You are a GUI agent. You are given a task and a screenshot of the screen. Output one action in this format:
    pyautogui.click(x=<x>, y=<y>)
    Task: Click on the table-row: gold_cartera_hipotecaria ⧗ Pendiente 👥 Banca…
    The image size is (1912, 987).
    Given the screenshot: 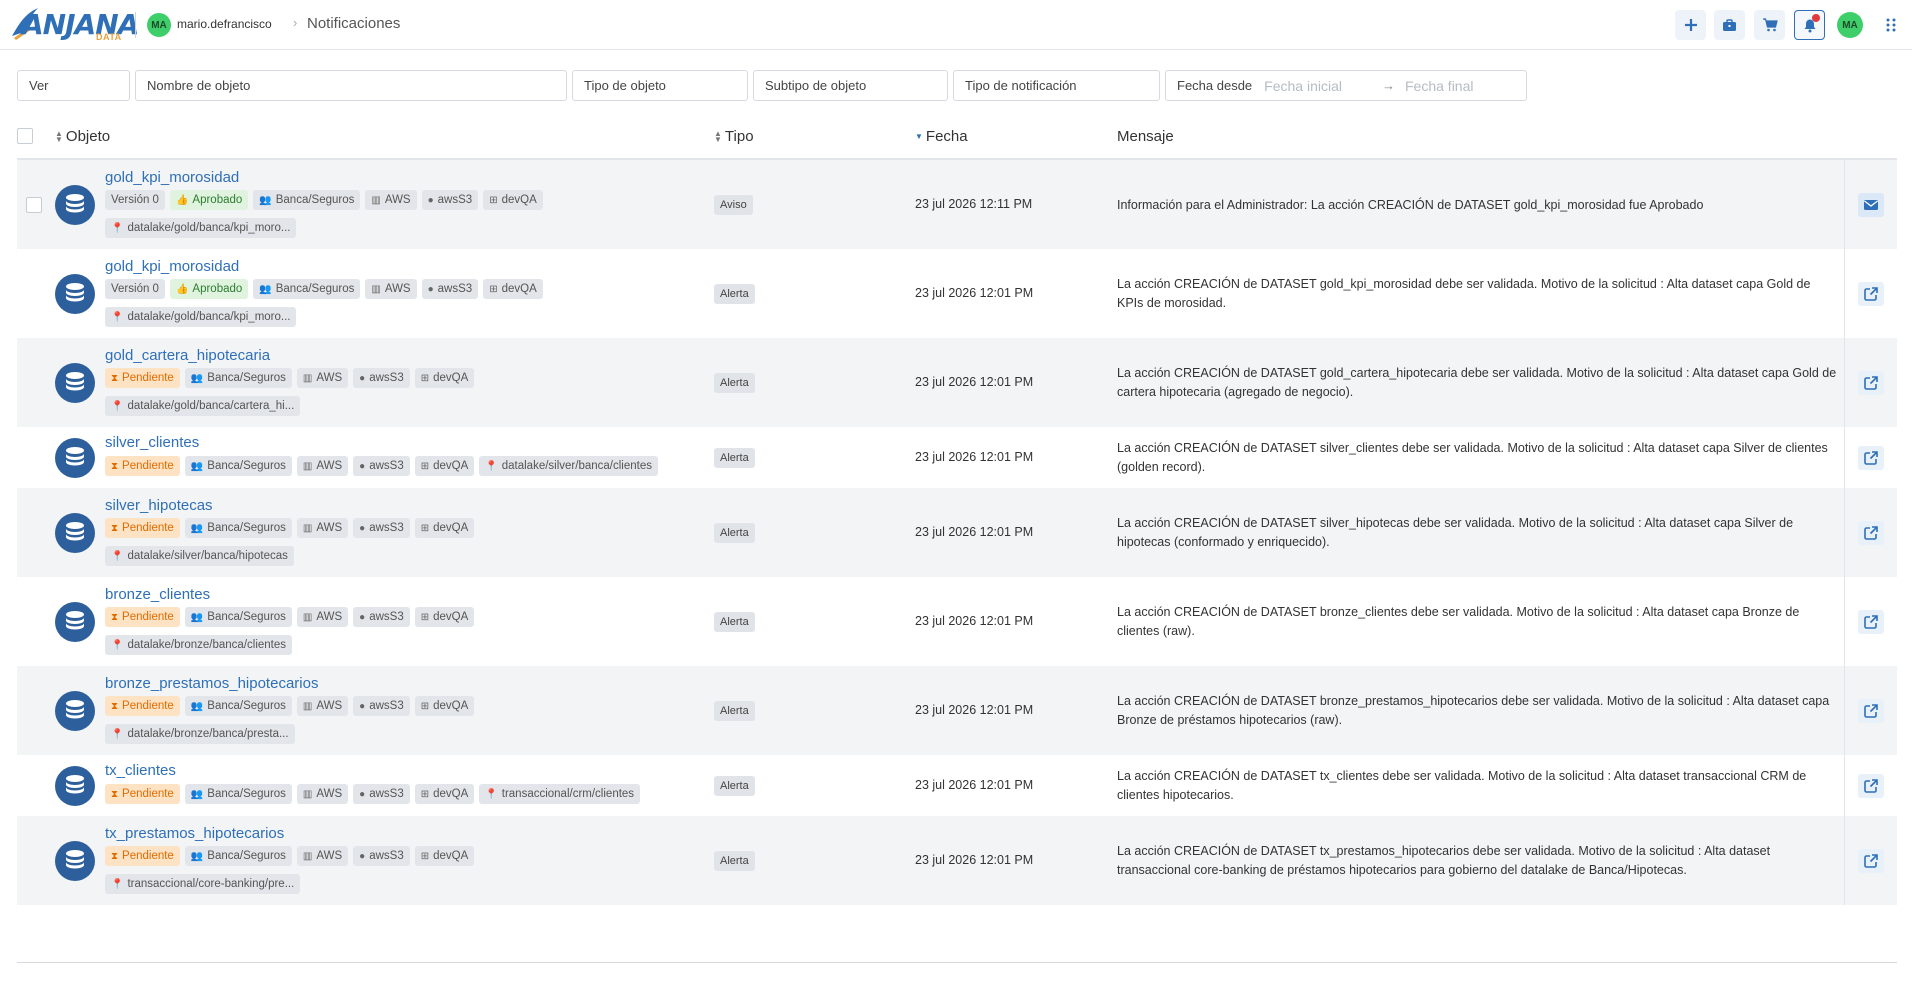 What is the action you would take?
    pyautogui.click(x=957, y=382)
    